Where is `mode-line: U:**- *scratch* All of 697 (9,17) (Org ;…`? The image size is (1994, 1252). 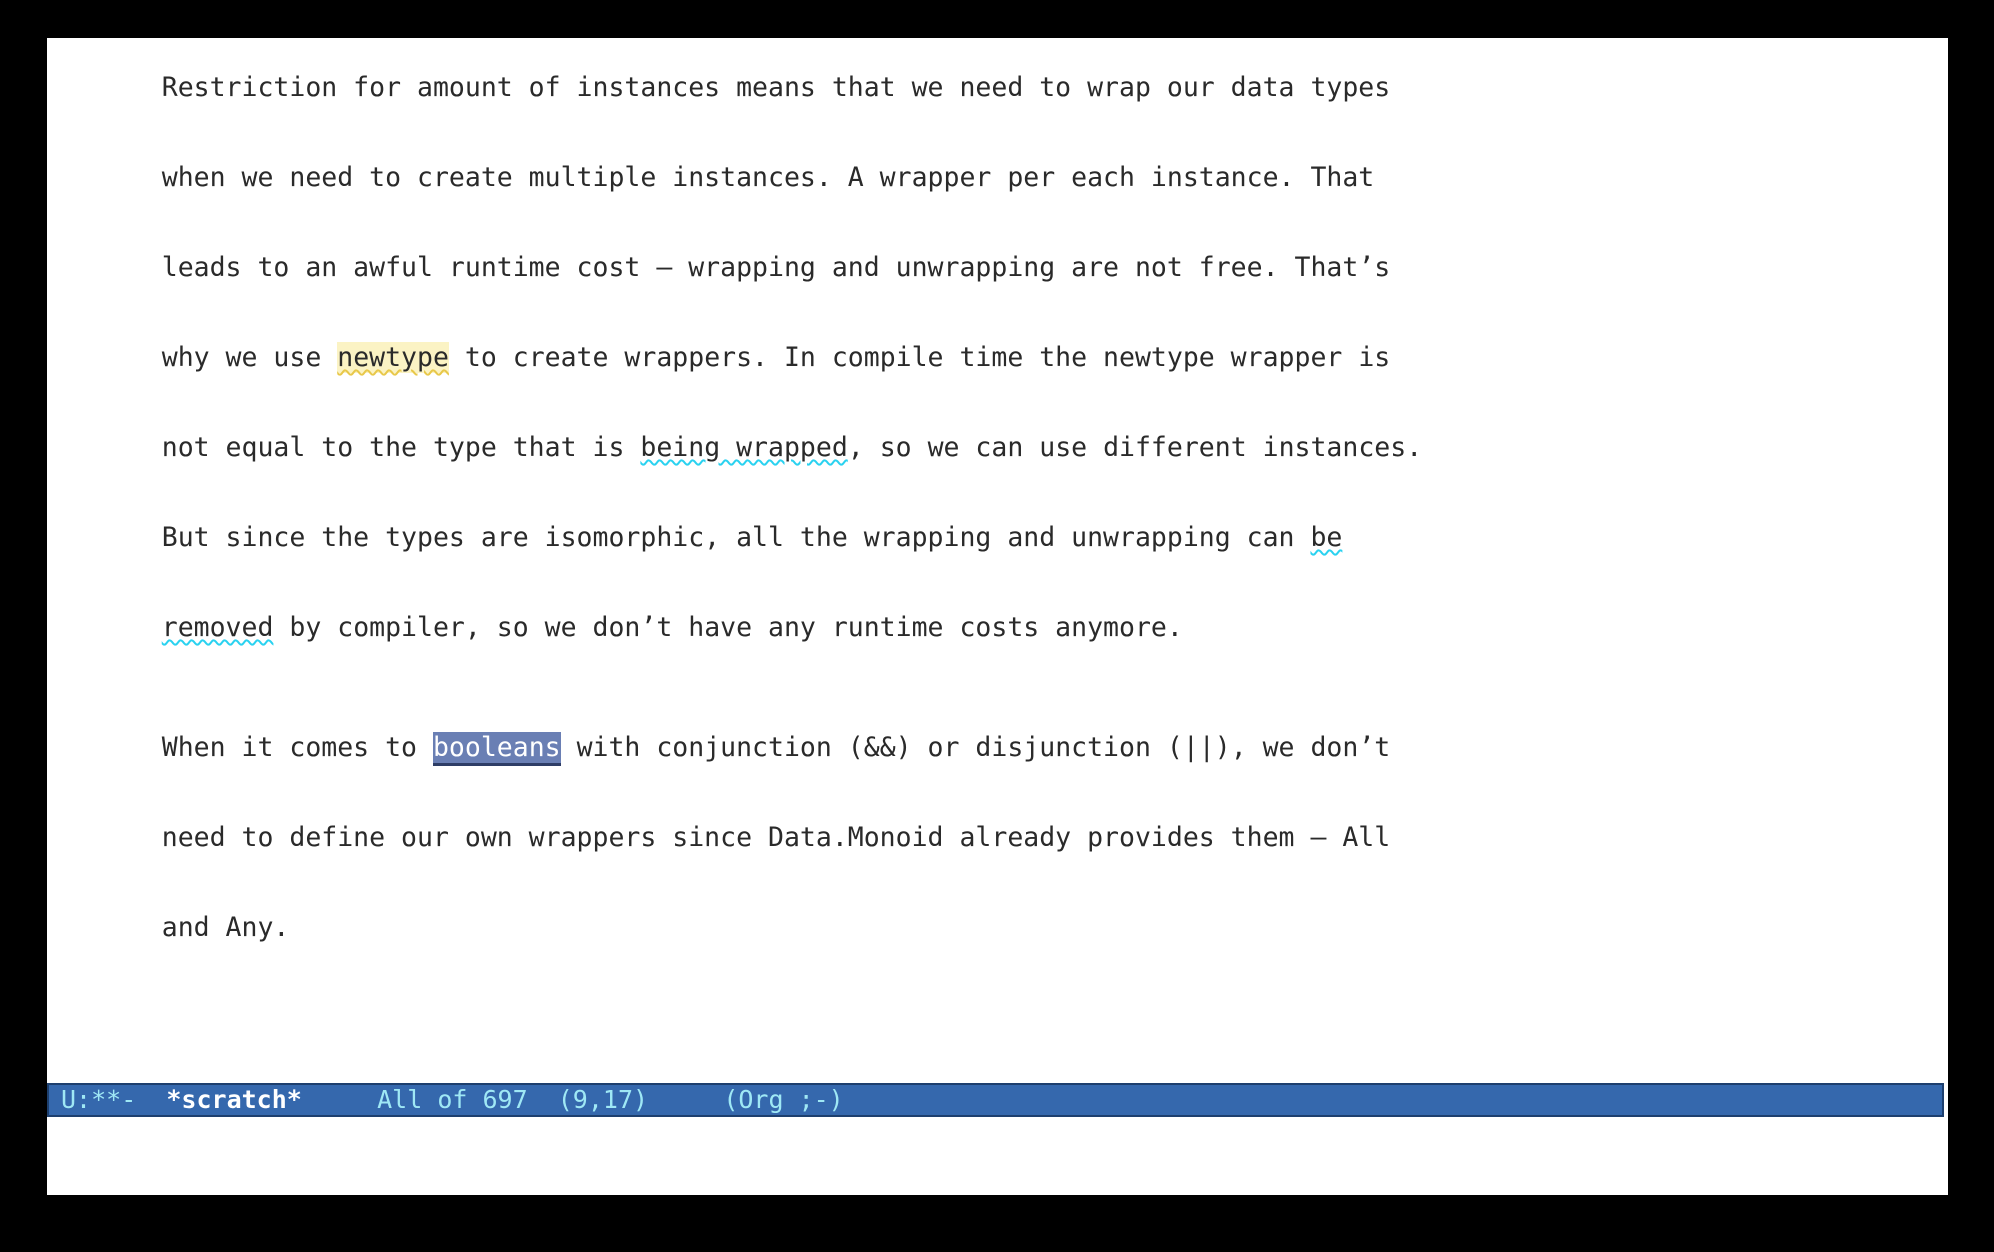
mode-line: U:**- *scratch* All of 697 (9,17) (Org ;… is located at coordinates (995, 1100).